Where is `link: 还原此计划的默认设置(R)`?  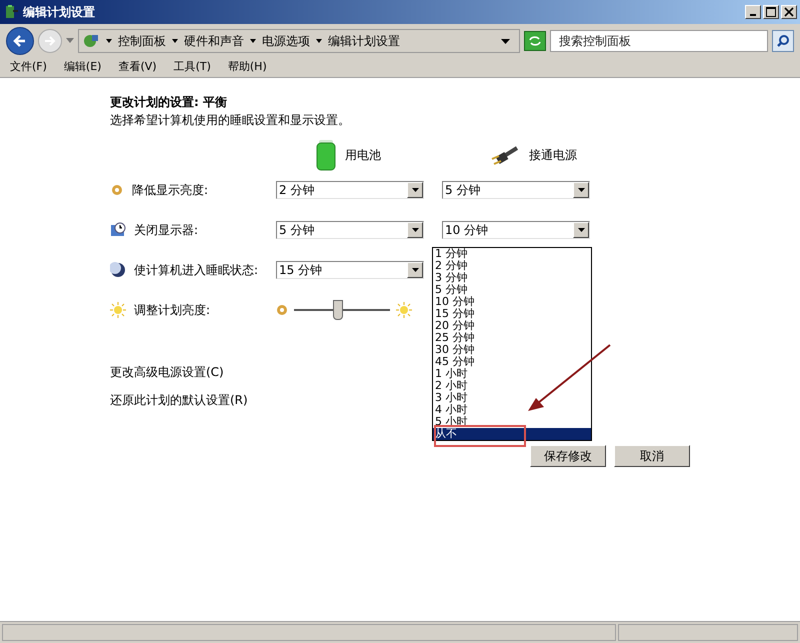
link: 还原此计划的默认设置(R) is located at coordinates (179, 400).